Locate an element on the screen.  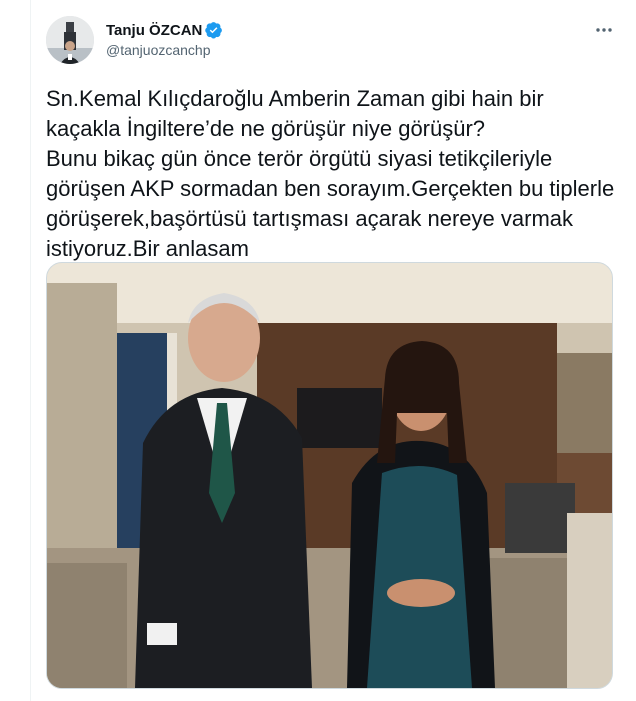
verified-badge-icon is located at coordinates (214, 30).